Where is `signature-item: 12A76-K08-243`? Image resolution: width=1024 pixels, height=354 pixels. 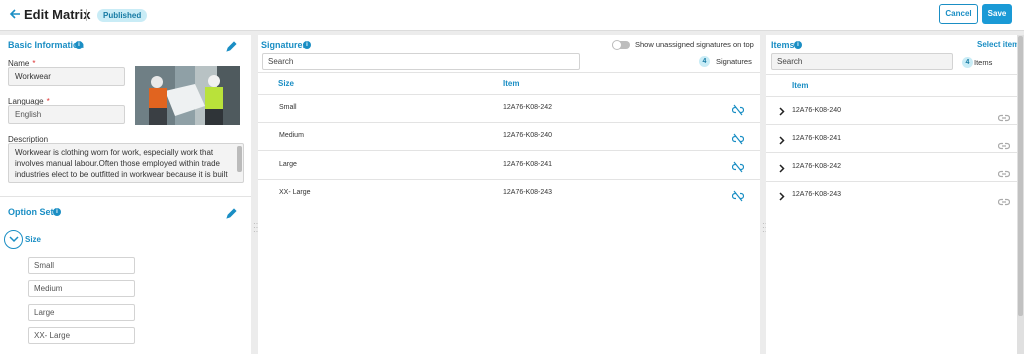 signature-item: 12A76-K08-243 is located at coordinates (528, 192).